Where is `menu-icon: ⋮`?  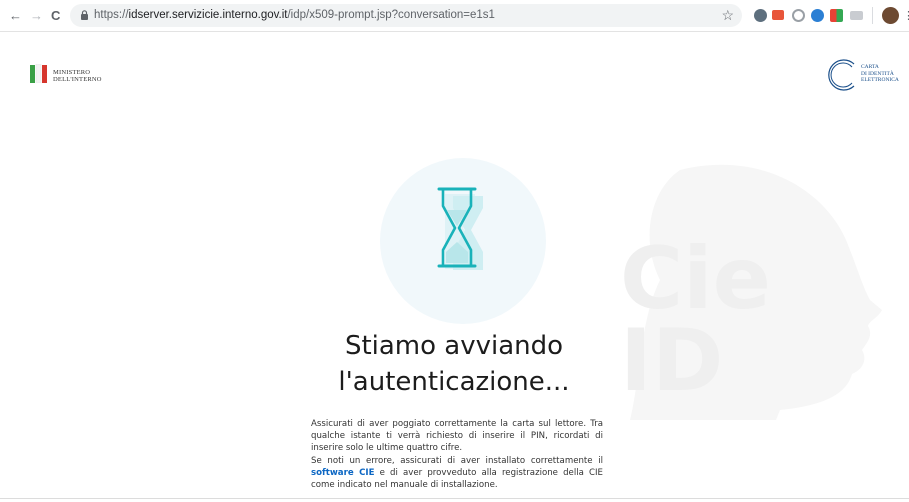
menu-icon: ⋮ is located at coordinates (906, 15).